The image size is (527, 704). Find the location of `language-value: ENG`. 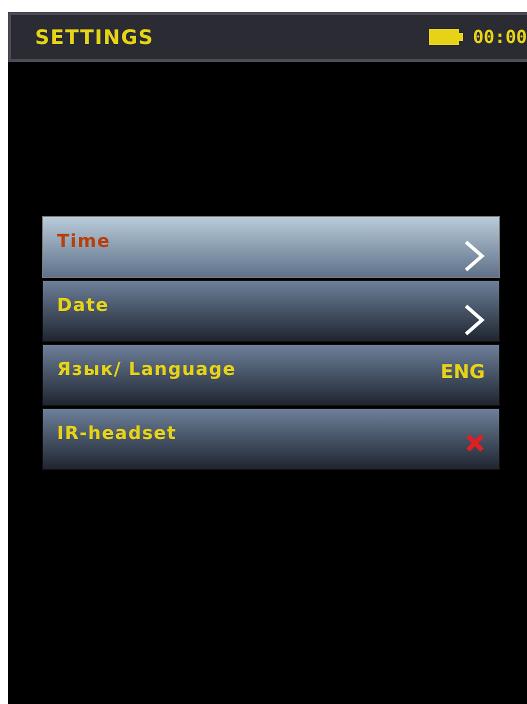

language-value: ENG is located at coordinates (462, 372).